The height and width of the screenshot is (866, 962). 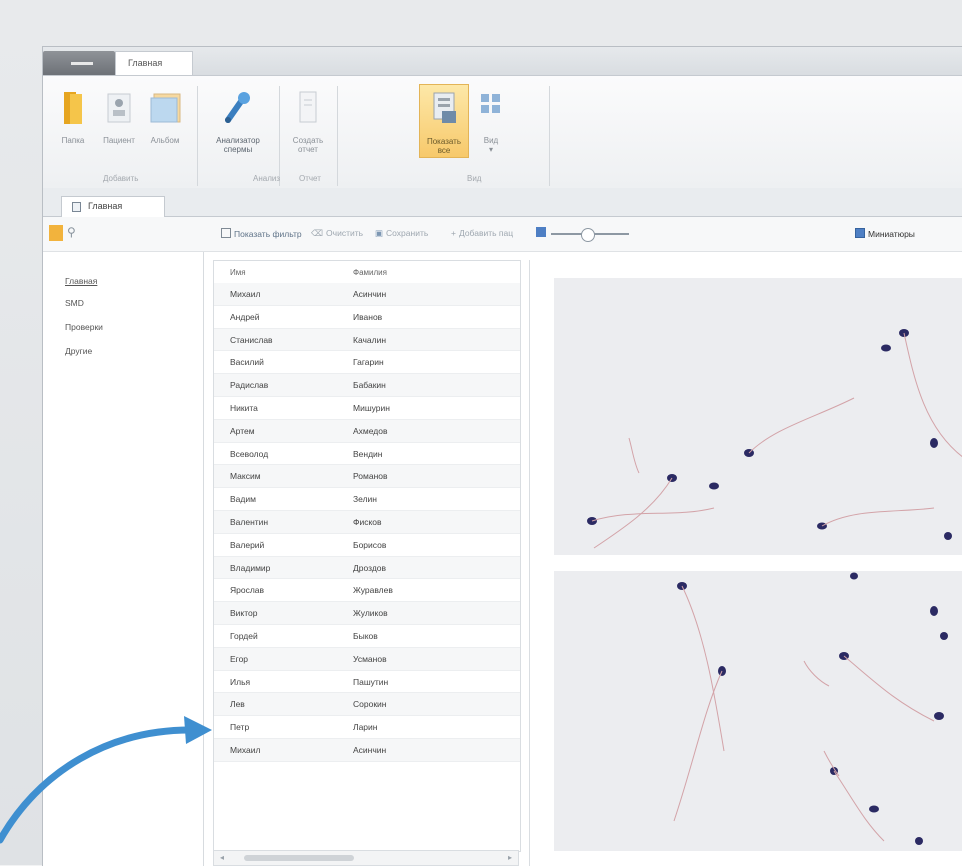 I want to click on document-icon, so click(x=76, y=207).